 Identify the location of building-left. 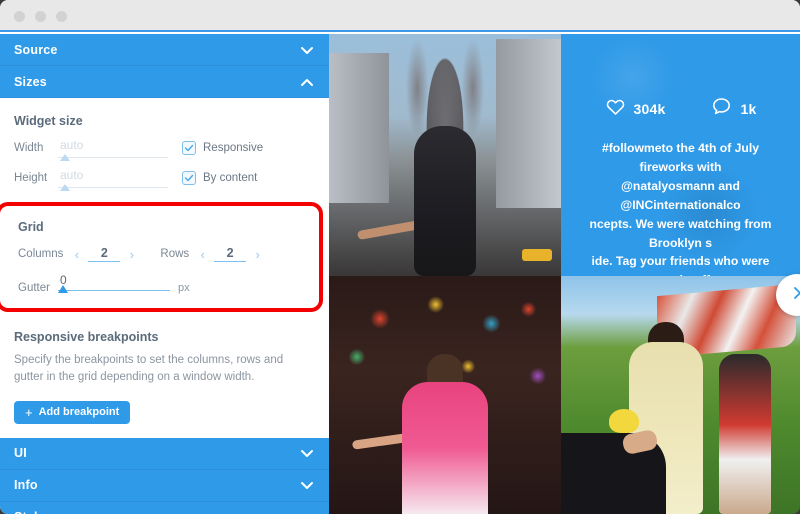
(359, 128).